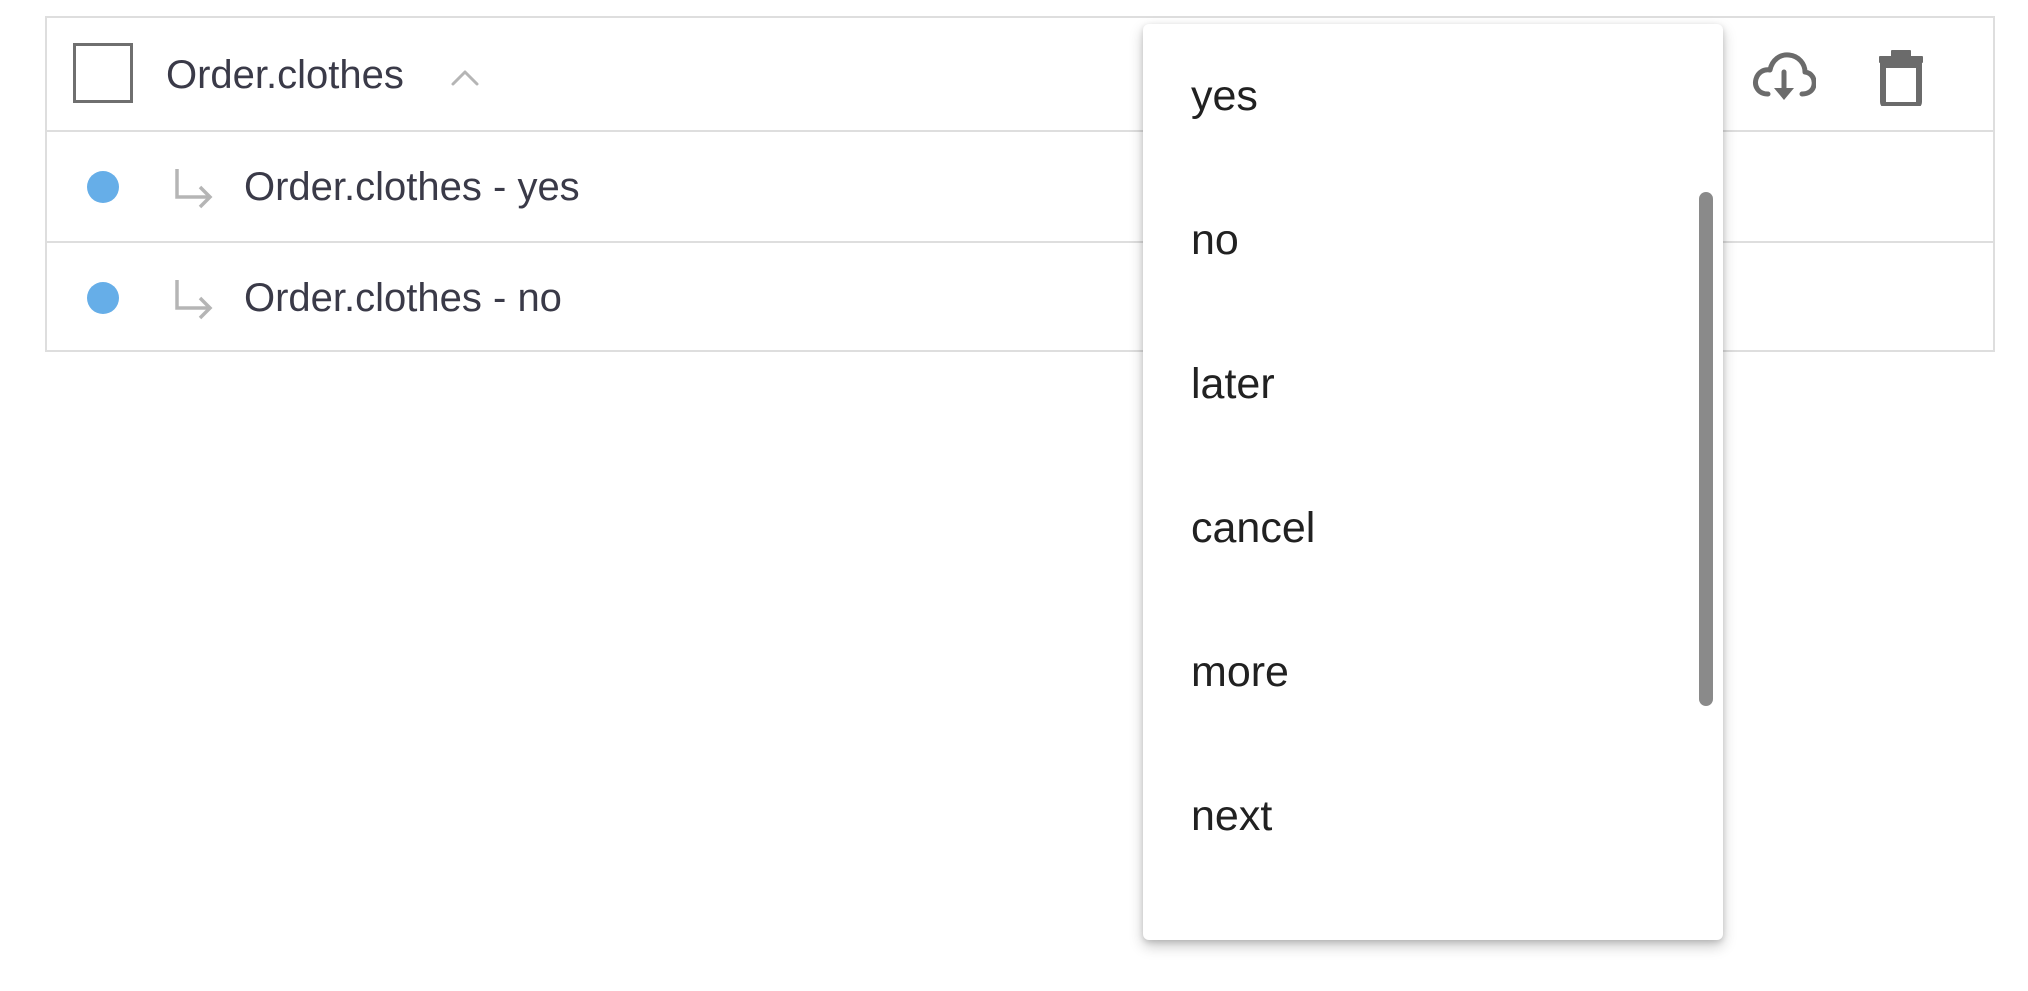 This screenshot has height=991, width=2028. Describe the element at coordinates (1424, 816) in the screenshot. I see `dropdown-option: next` at that location.